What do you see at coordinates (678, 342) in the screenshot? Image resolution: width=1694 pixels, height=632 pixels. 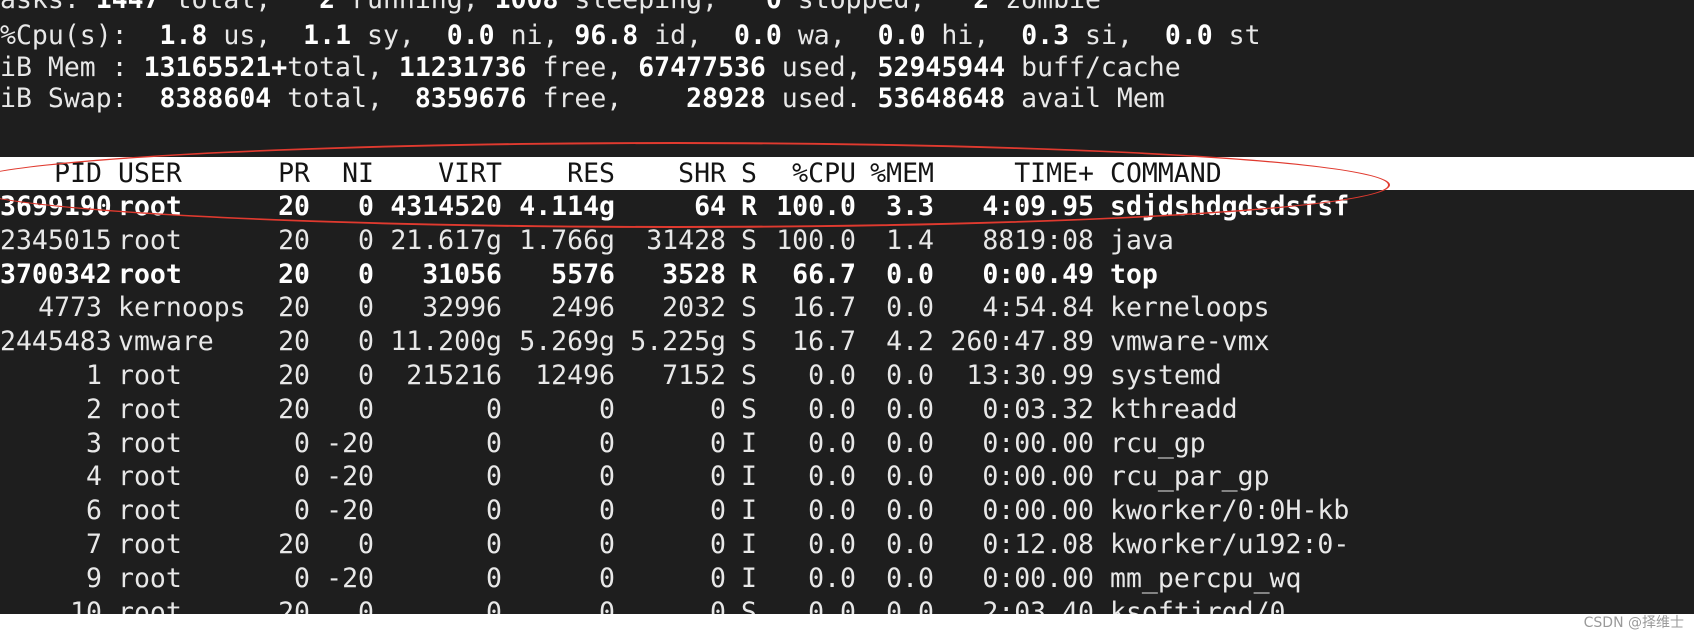 I see `cell-shr: 5.225g` at bounding box center [678, 342].